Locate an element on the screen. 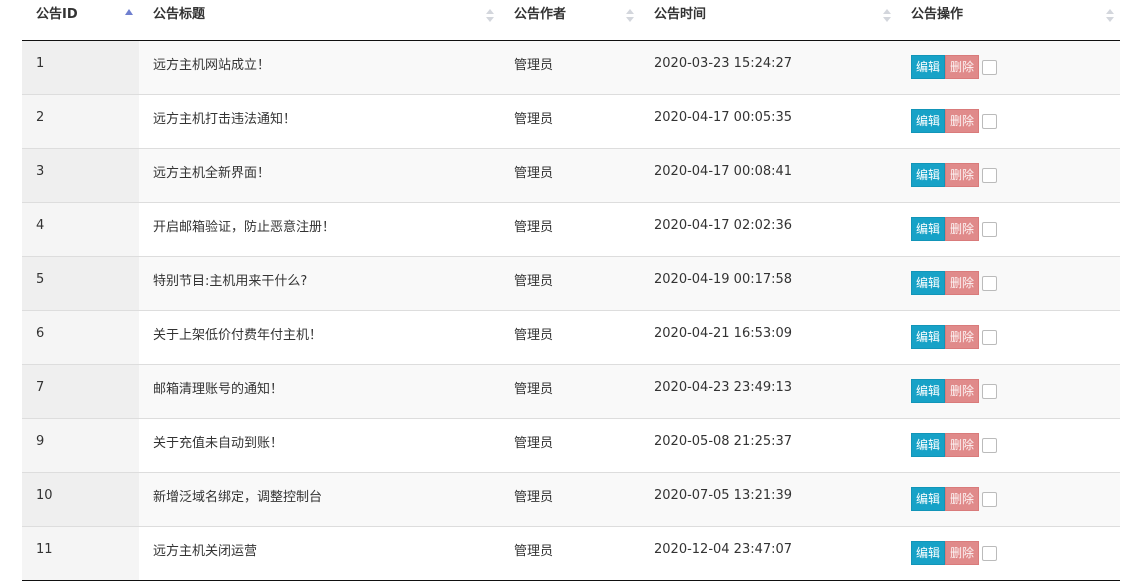 This screenshot has width=1145, height=582. announcement-title: 远方主机网站成立！ is located at coordinates (212, 65).